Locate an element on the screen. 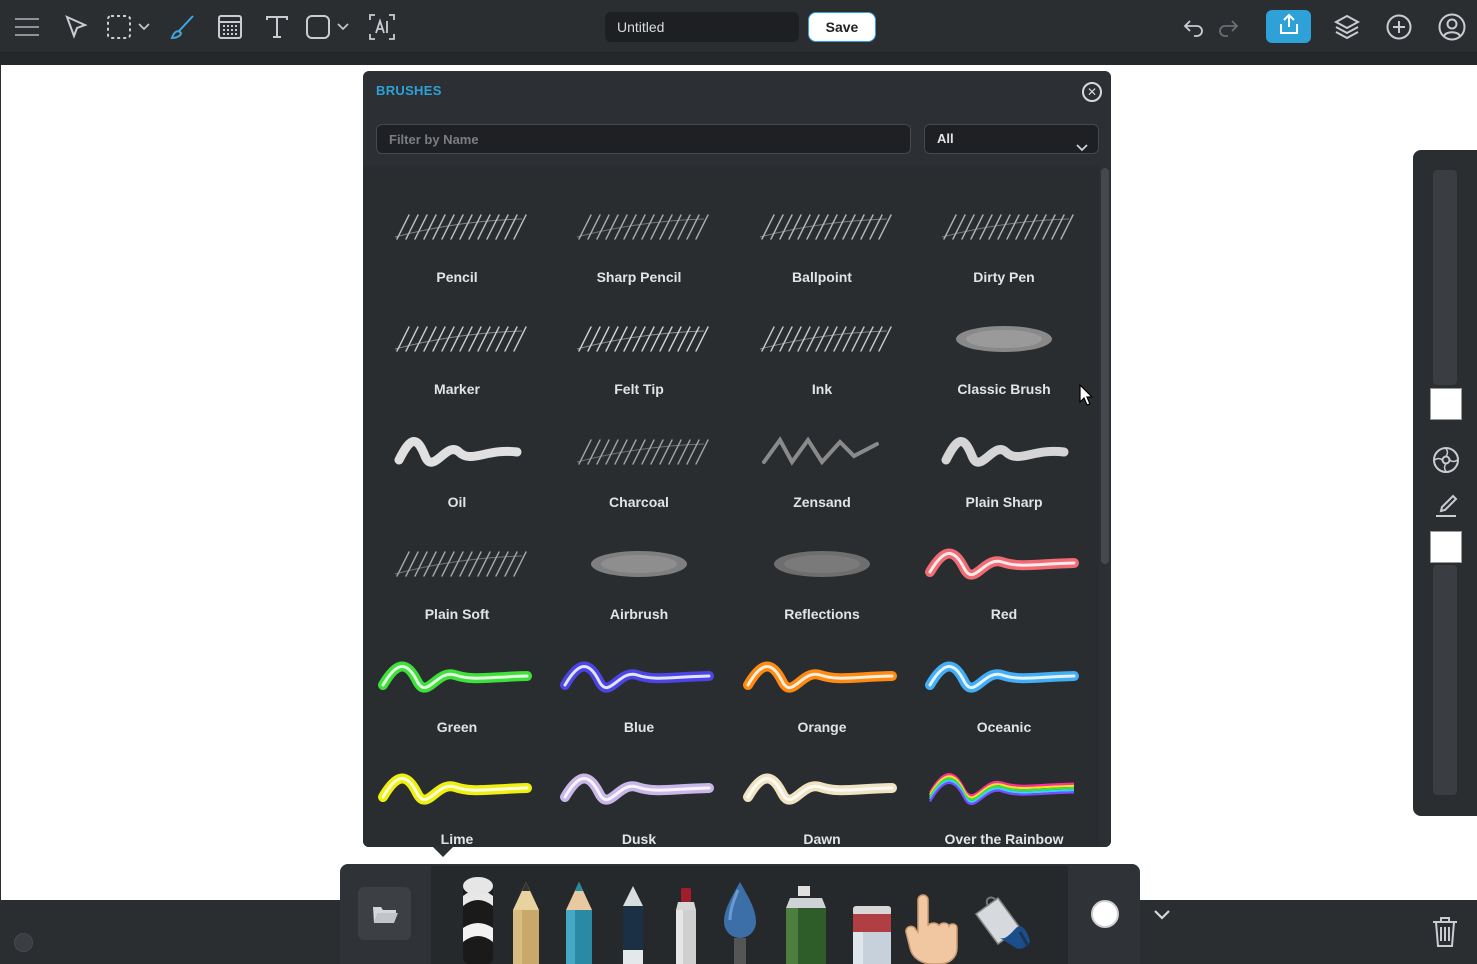 The width and height of the screenshot is (1477, 964). panel-title: BRUSHES is located at coordinates (409, 90).